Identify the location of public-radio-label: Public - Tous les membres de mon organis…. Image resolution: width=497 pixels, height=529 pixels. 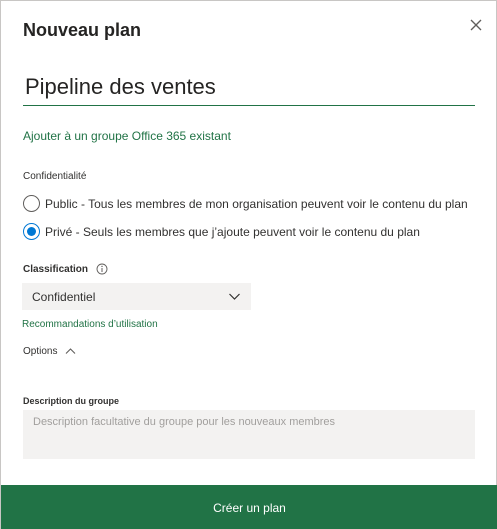
(256, 203).